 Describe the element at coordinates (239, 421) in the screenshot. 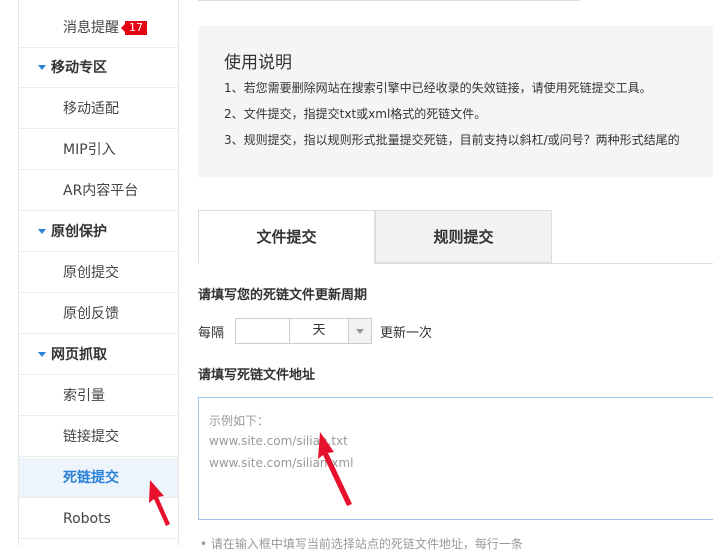

I see `placeholder-line: 示例如下：` at that location.